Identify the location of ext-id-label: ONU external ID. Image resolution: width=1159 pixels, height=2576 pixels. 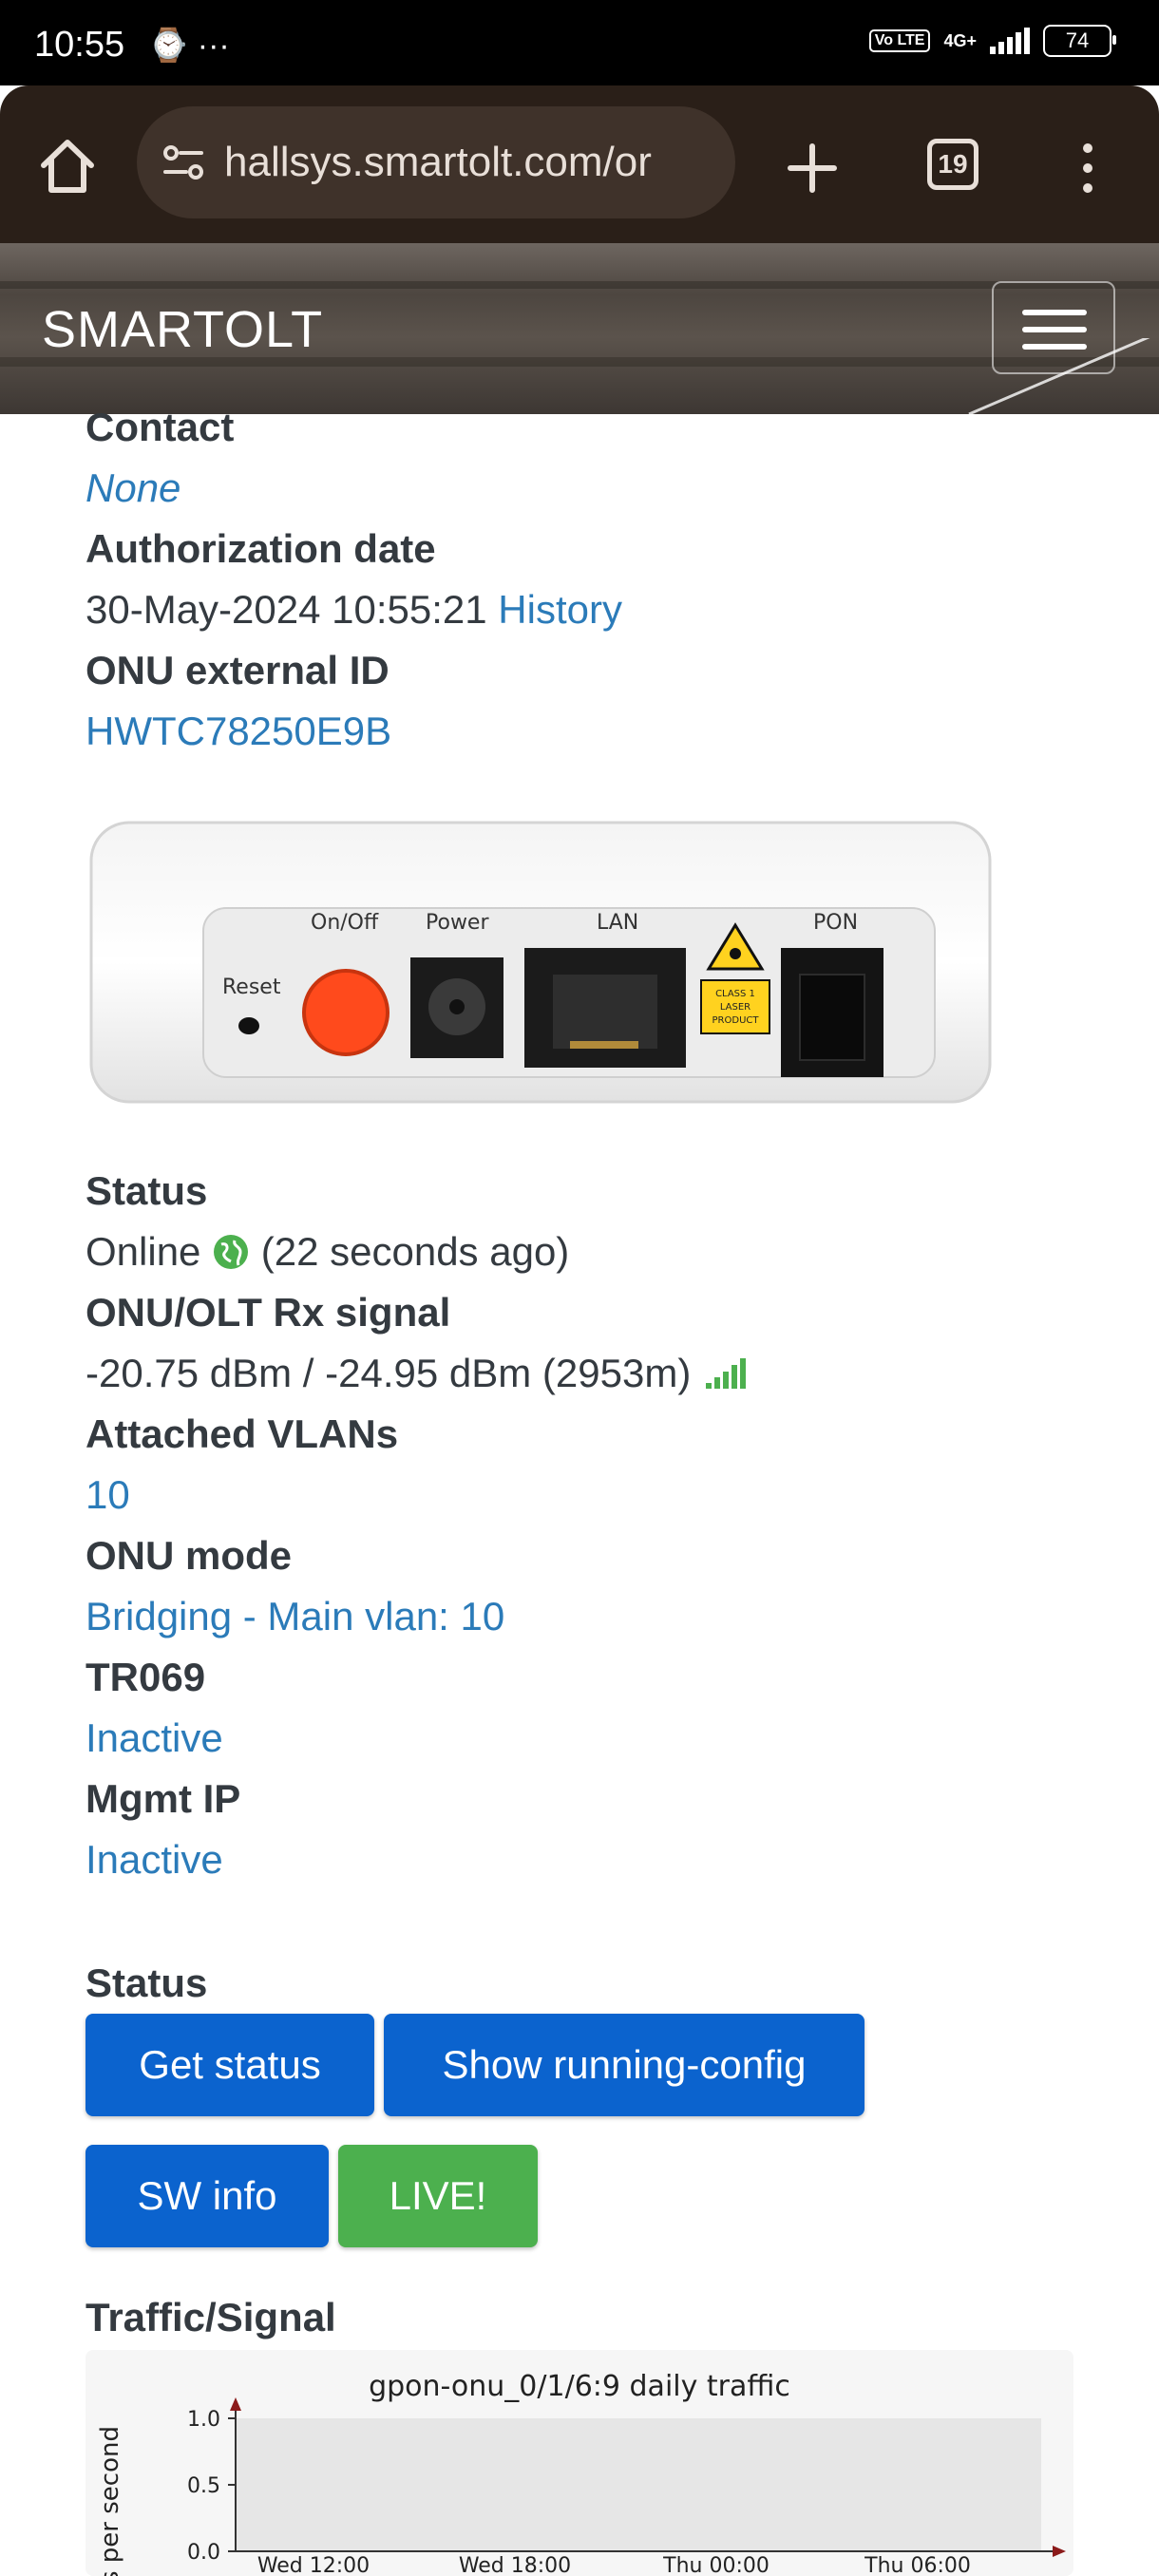
(238, 670).